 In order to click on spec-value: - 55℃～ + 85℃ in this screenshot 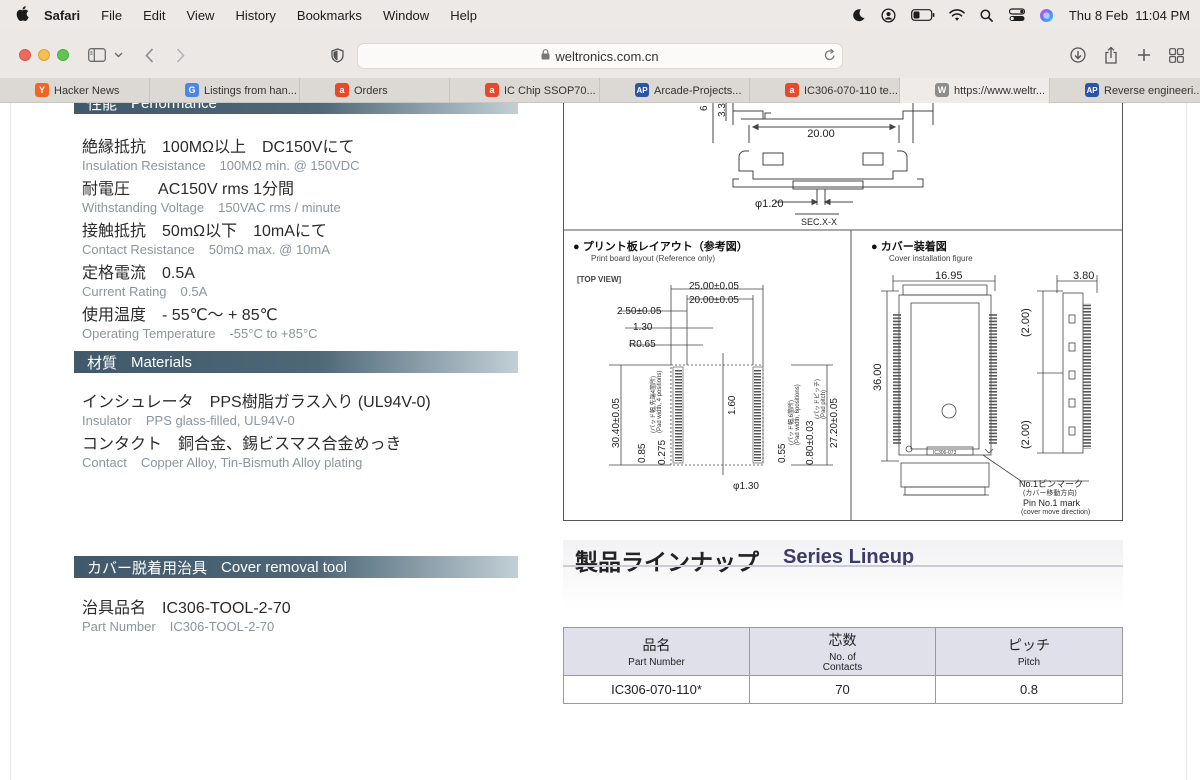, I will do `click(220, 315)`.